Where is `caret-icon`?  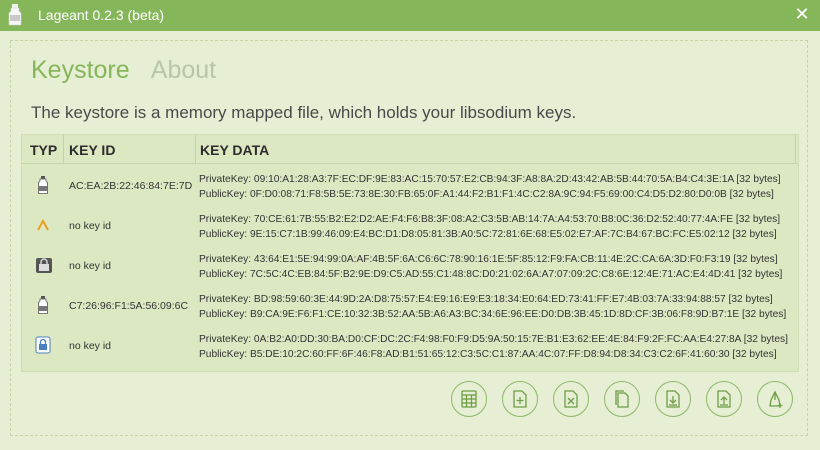 caret-icon is located at coordinates (43, 224).